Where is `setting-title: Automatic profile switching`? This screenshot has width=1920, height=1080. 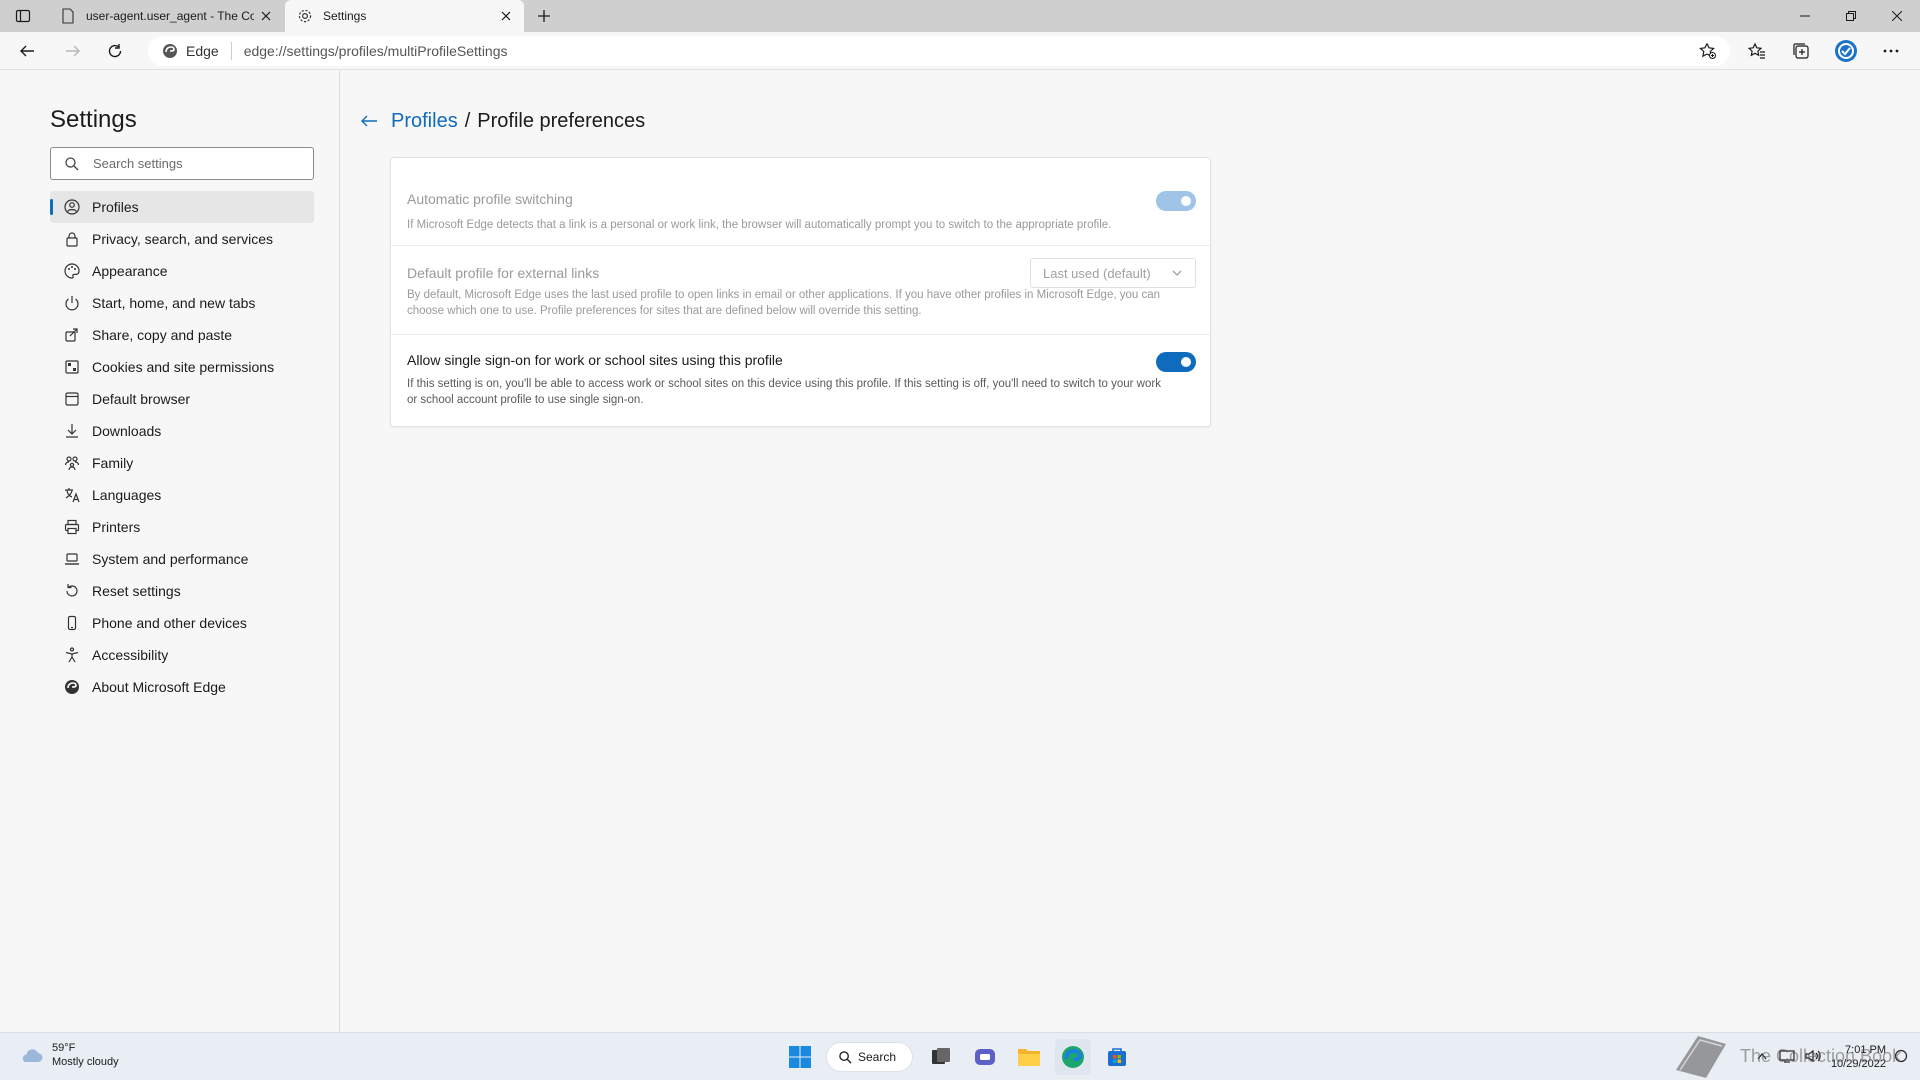 setting-title: Automatic profile switching is located at coordinates (490, 199).